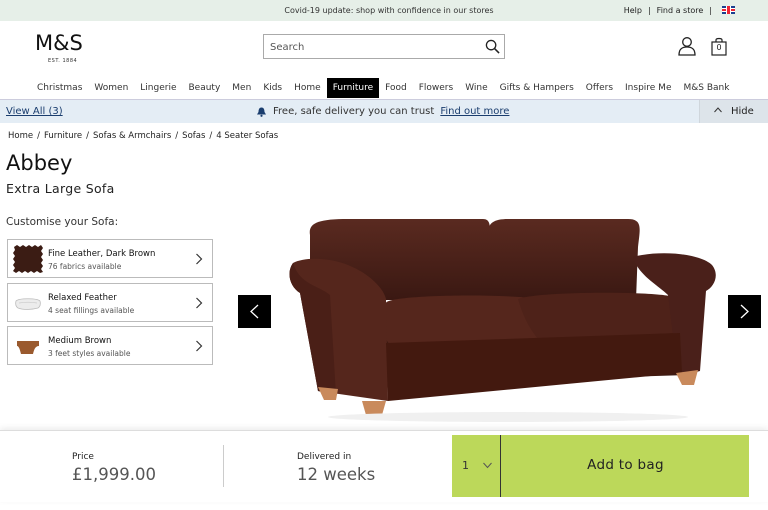  What do you see at coordinates (706, 88) in the screenshot?
I see `nav-item-ms-bank: M&S Bank` at bounding box center [706, 88].